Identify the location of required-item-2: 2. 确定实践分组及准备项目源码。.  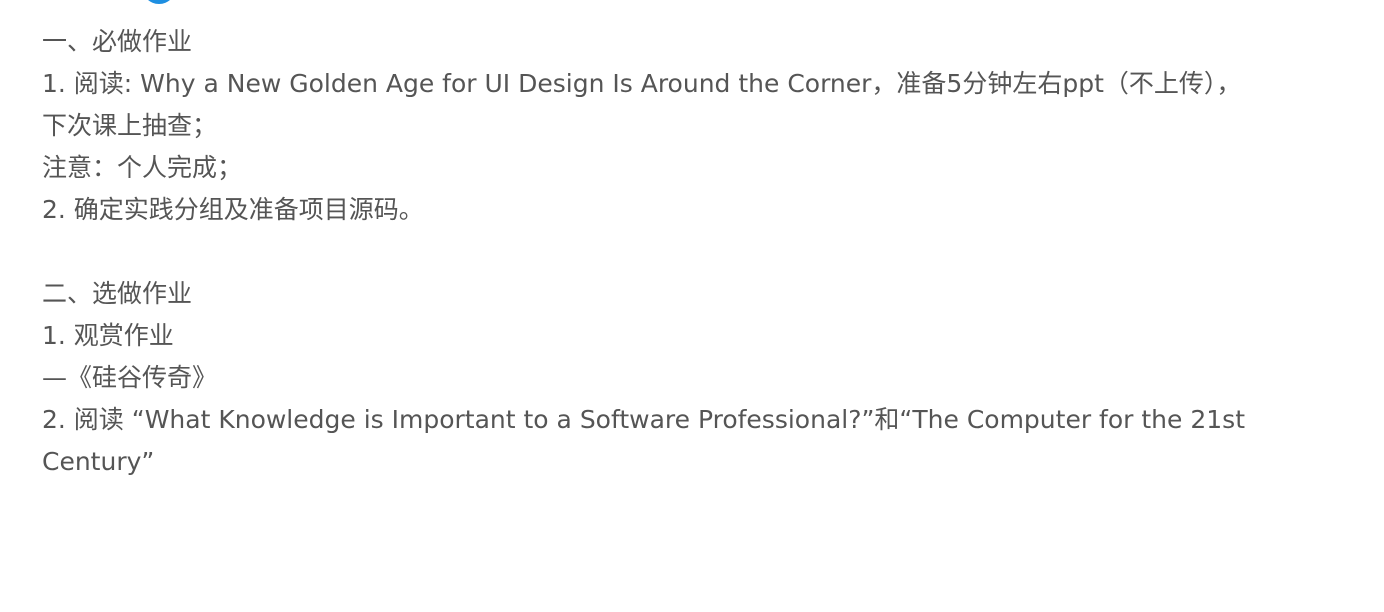
(233, 209).